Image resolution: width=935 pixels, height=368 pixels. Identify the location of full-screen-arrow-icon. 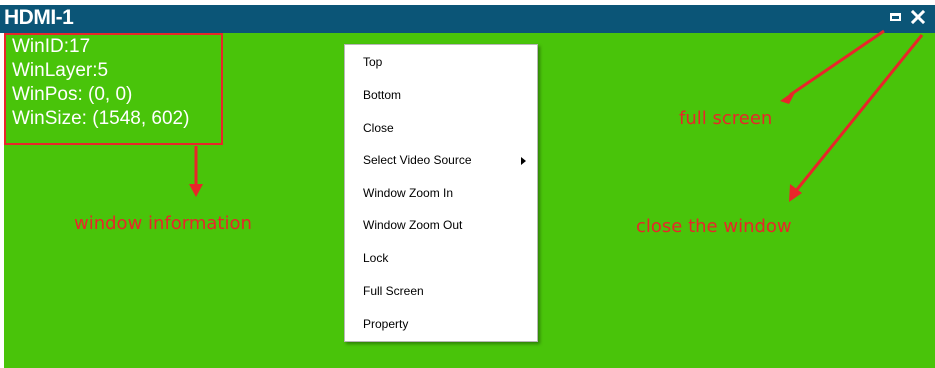
(832, 66).